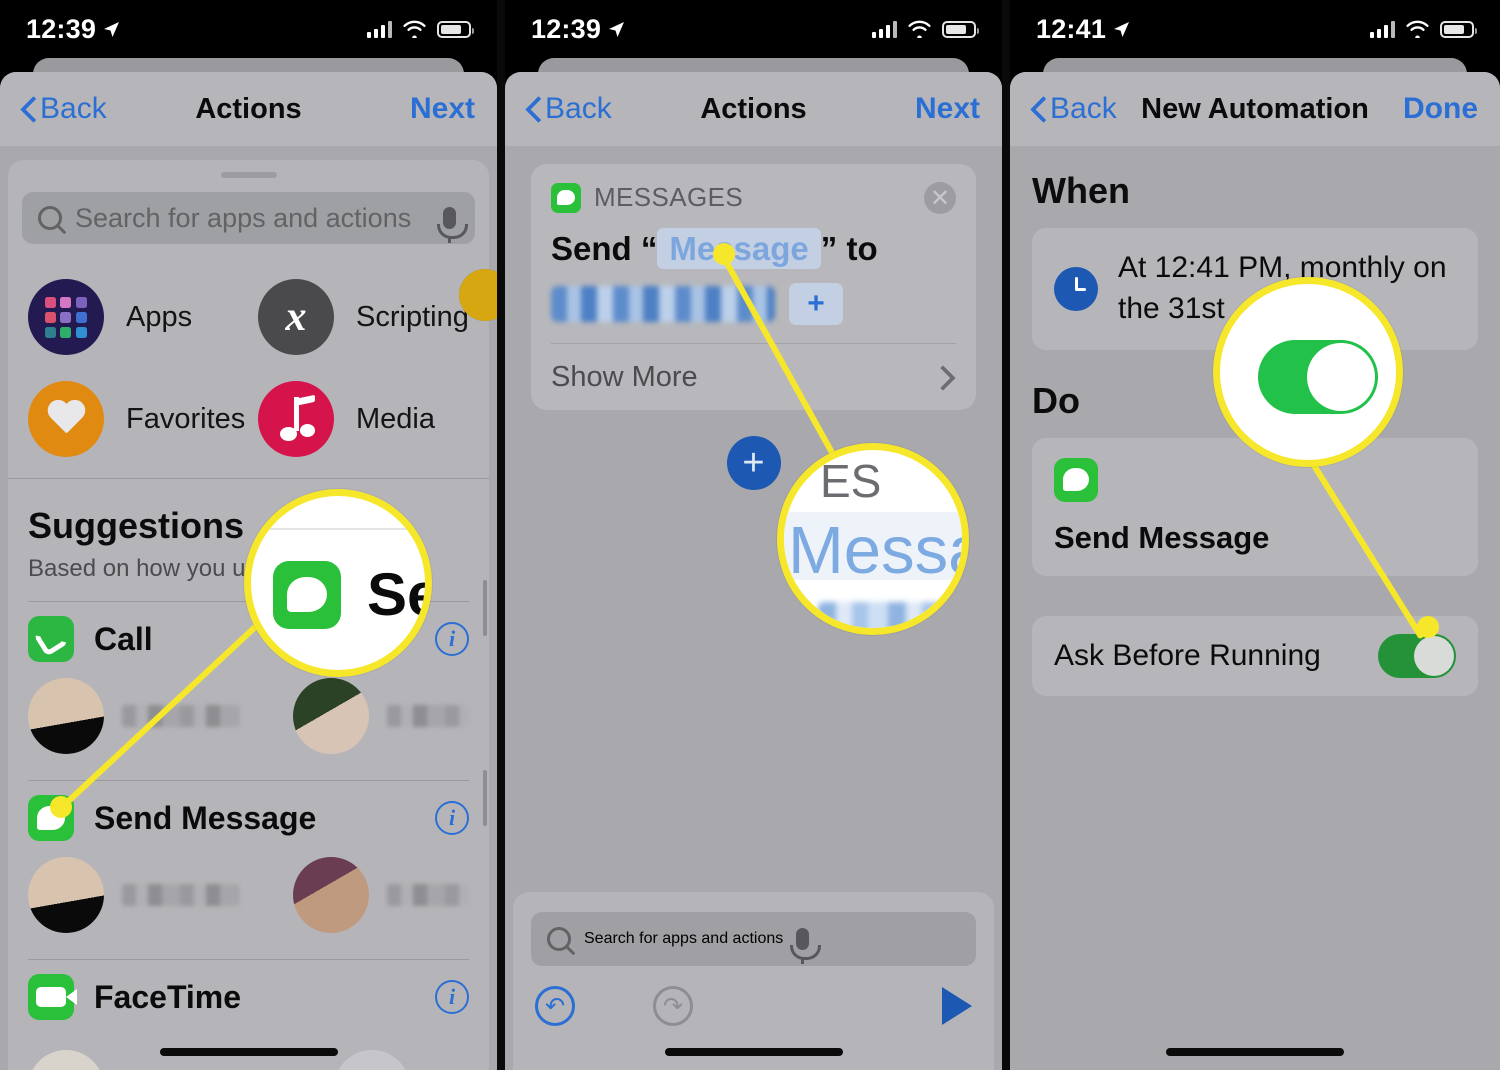 This screenshot has width=1500, height=1070. I want to click on action-text-after: ” to, so click(849, 248).